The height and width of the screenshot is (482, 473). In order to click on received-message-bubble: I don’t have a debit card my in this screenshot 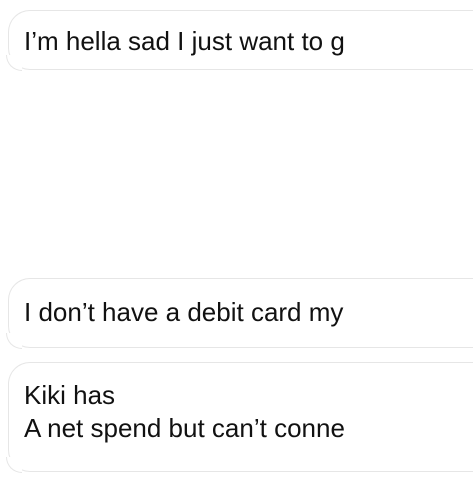, I will do `click(240, 313)`.